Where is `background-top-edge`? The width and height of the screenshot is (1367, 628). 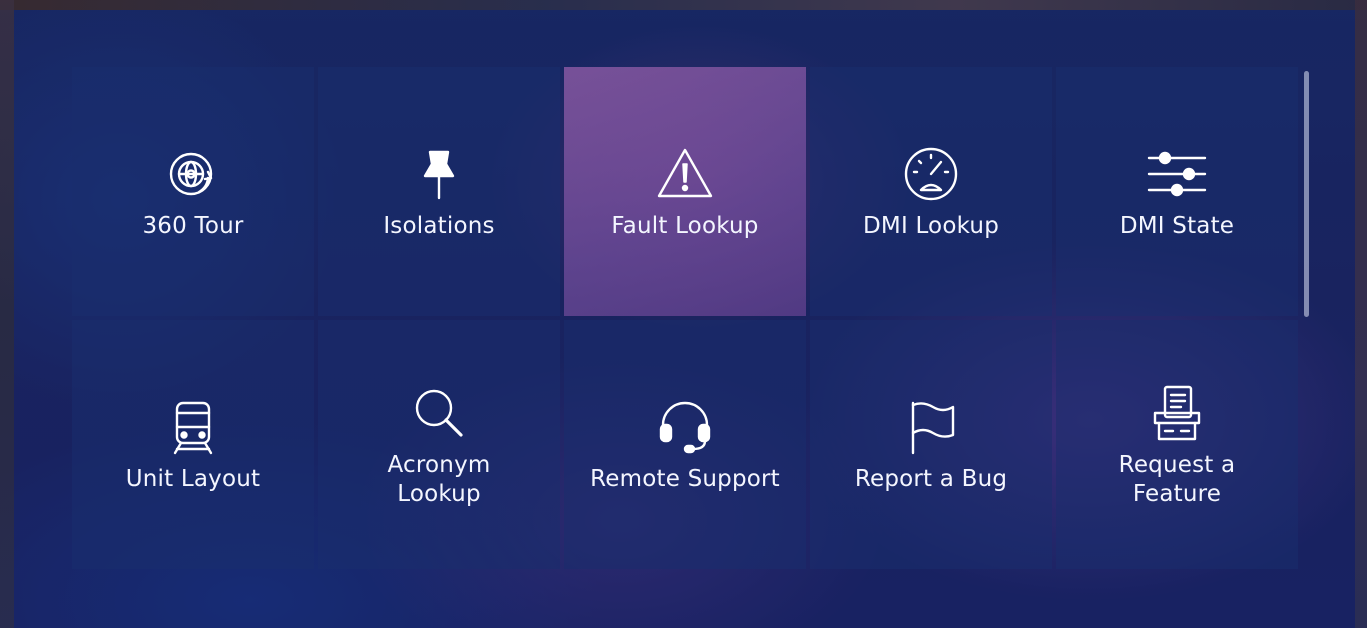 background-top-edge is located at coordinates (683, 5).